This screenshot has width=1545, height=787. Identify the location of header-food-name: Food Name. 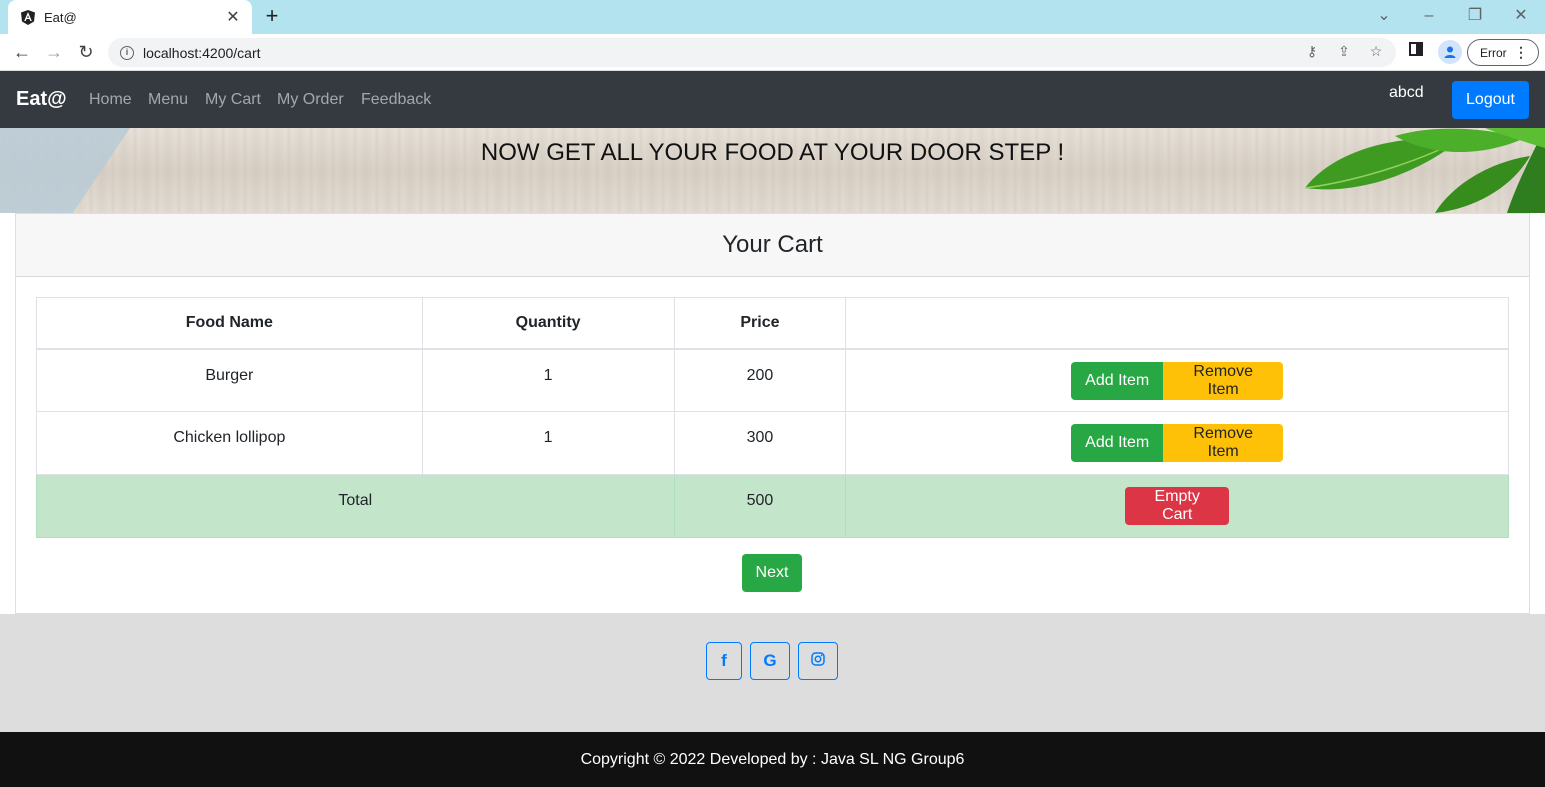
(229, 323).